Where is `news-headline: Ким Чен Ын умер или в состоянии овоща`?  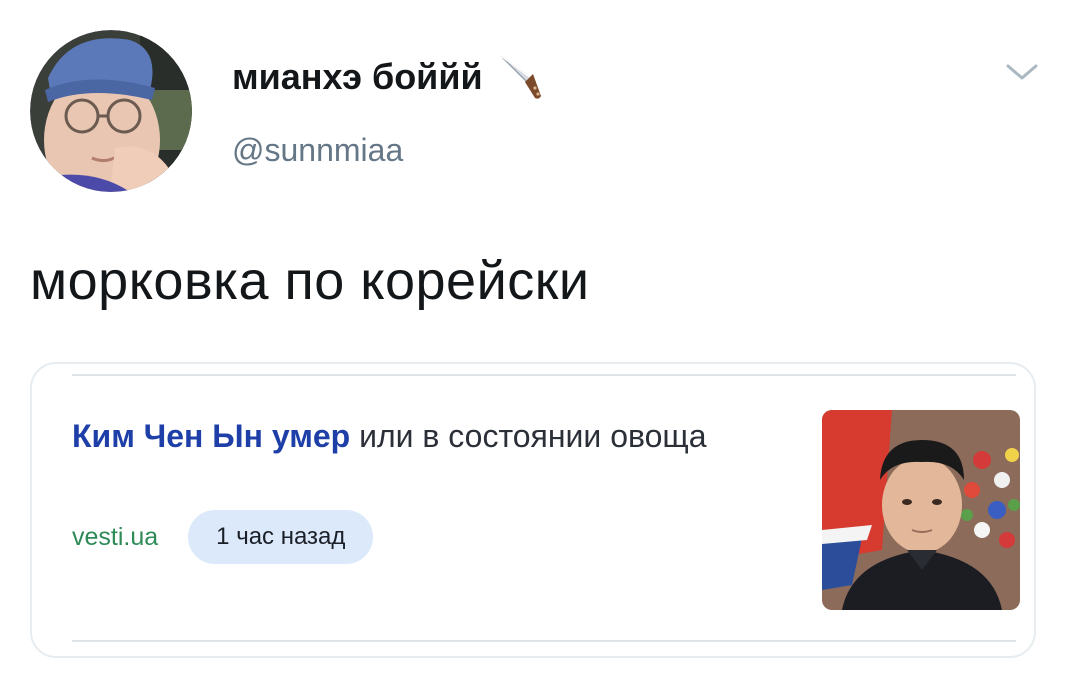
news-headline: Ким Чен Ын умер или в состоянии овоща is located at coordinates (432, 436).